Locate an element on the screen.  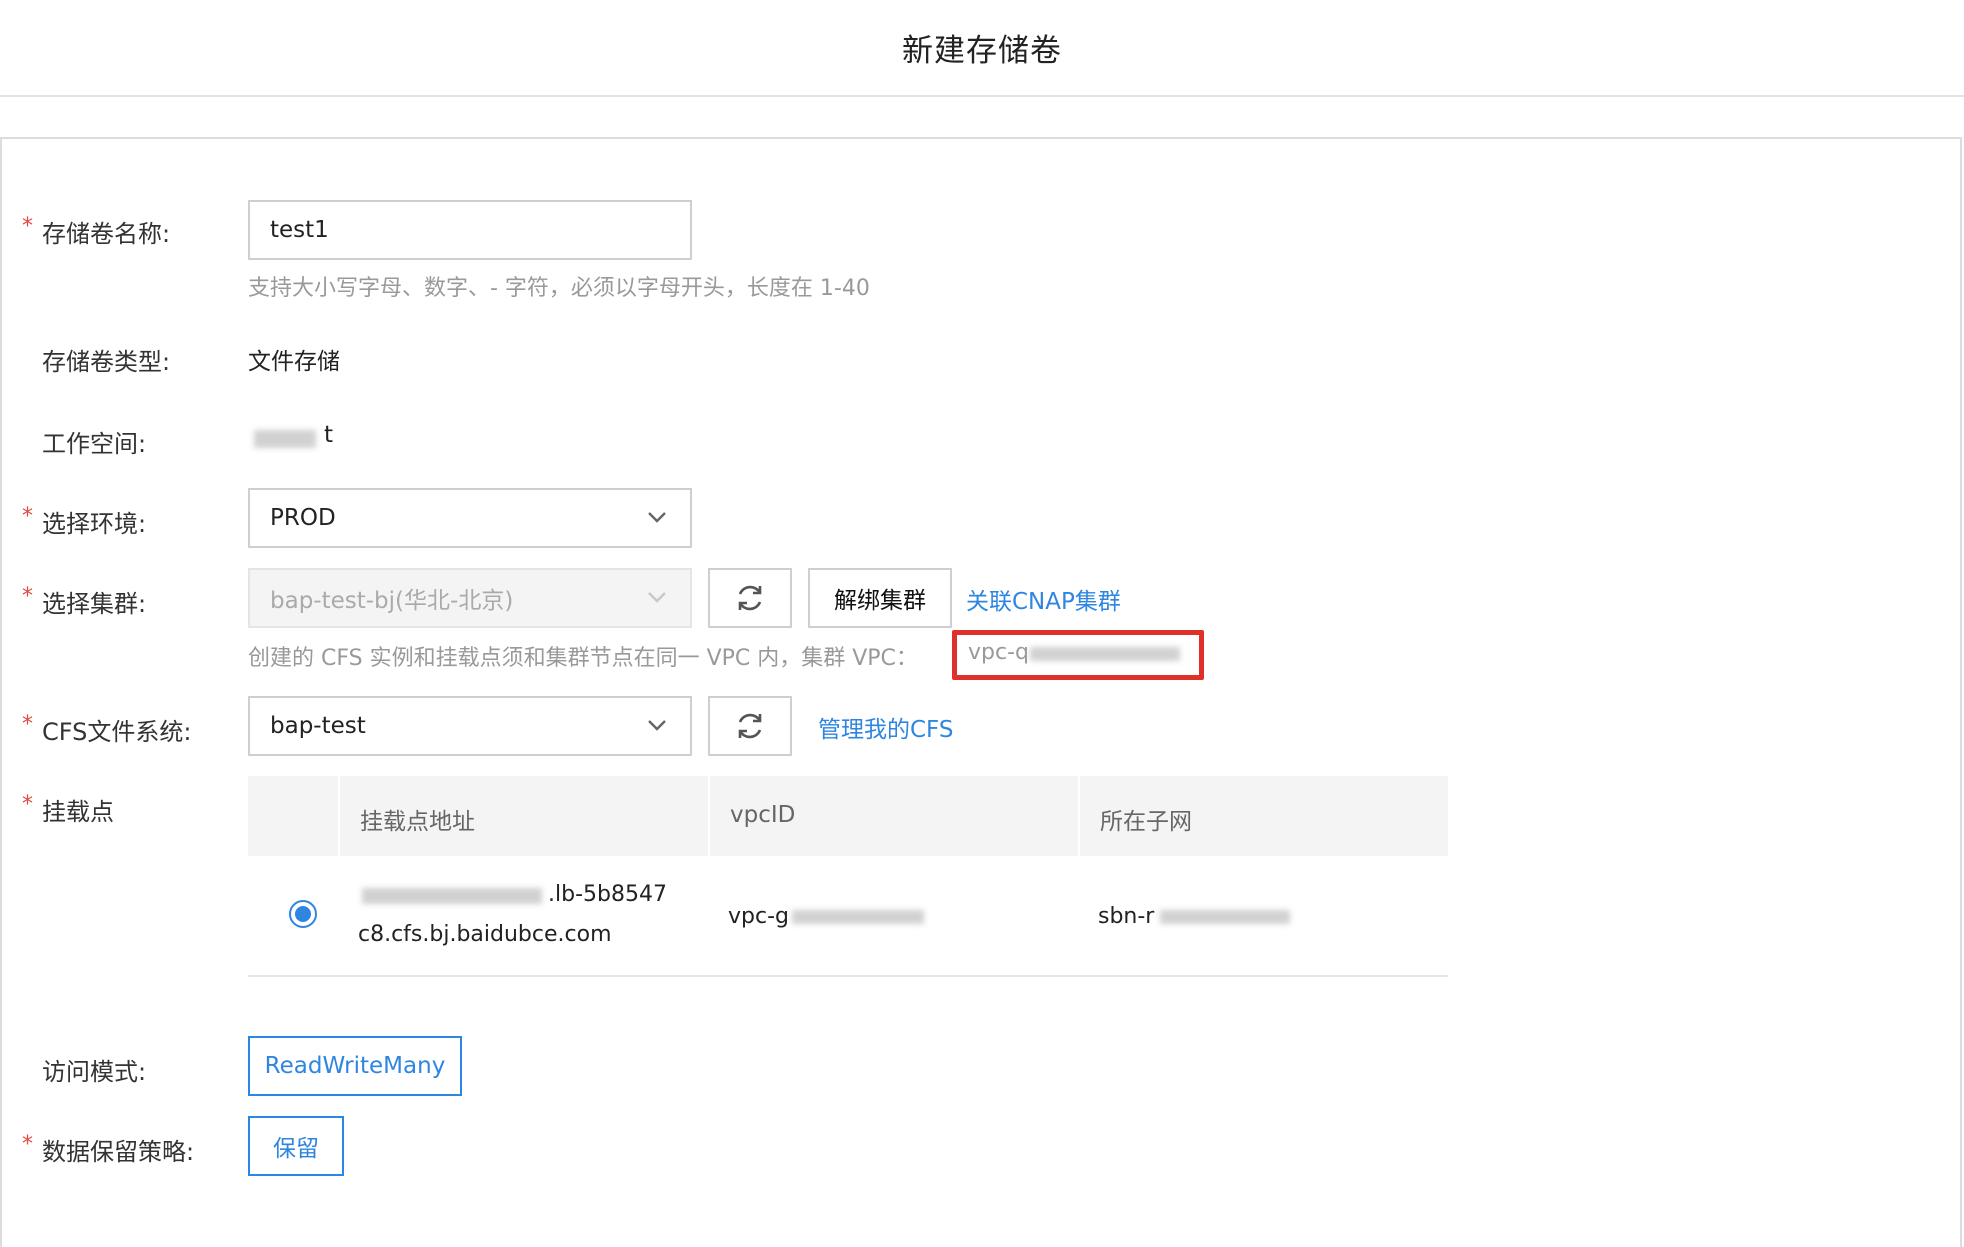
retention-label: 数据保留策略: is located at coordinates (118, 1152).